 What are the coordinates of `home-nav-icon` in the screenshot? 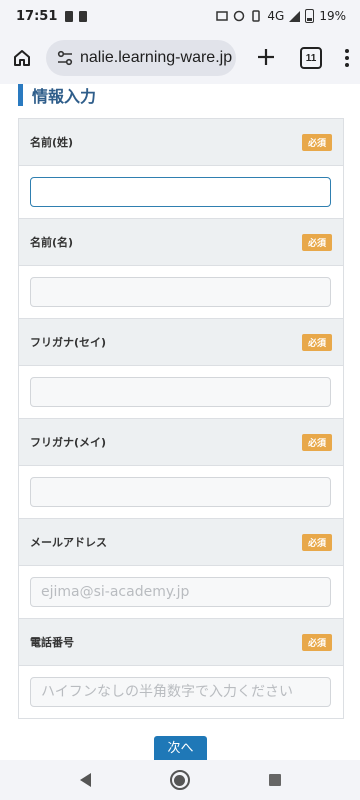 It's located at (179, 780).